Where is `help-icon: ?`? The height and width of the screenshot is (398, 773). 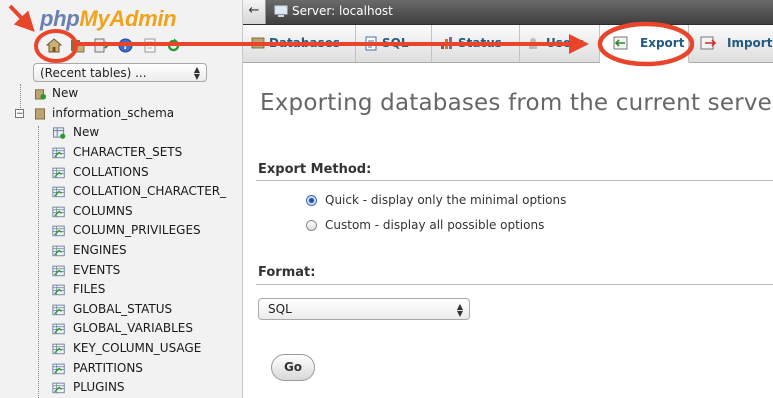 help-icon: ? is located at coordinates (125, 45).